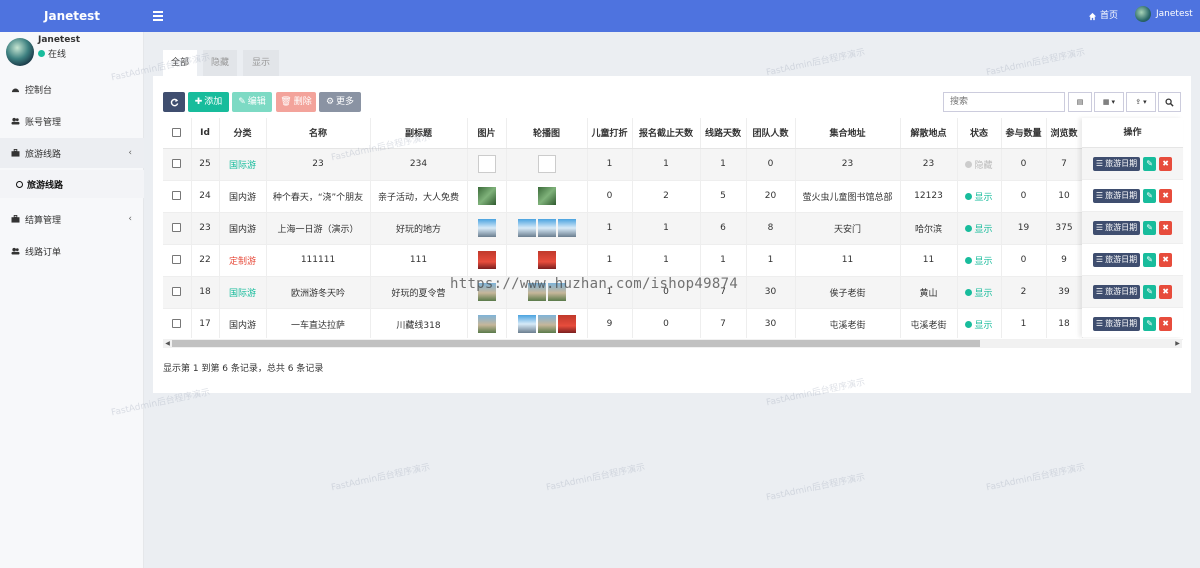  I want to click on scroll-right-icon: ▶, so click(1177, 343).